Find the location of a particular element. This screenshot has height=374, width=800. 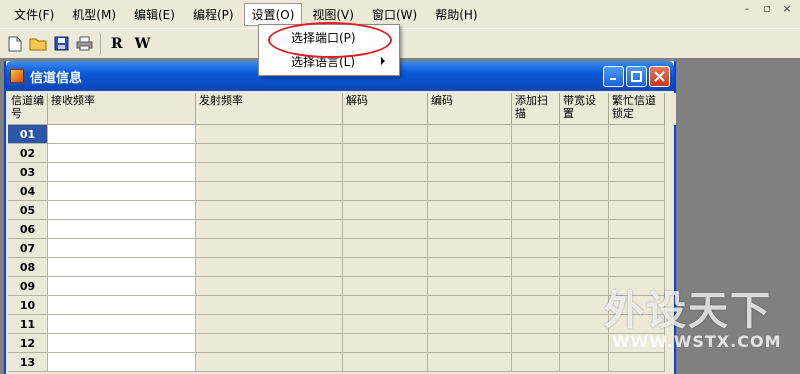

select-language-menu-item: 选择语言(L) is located at coordinates (329, 61).